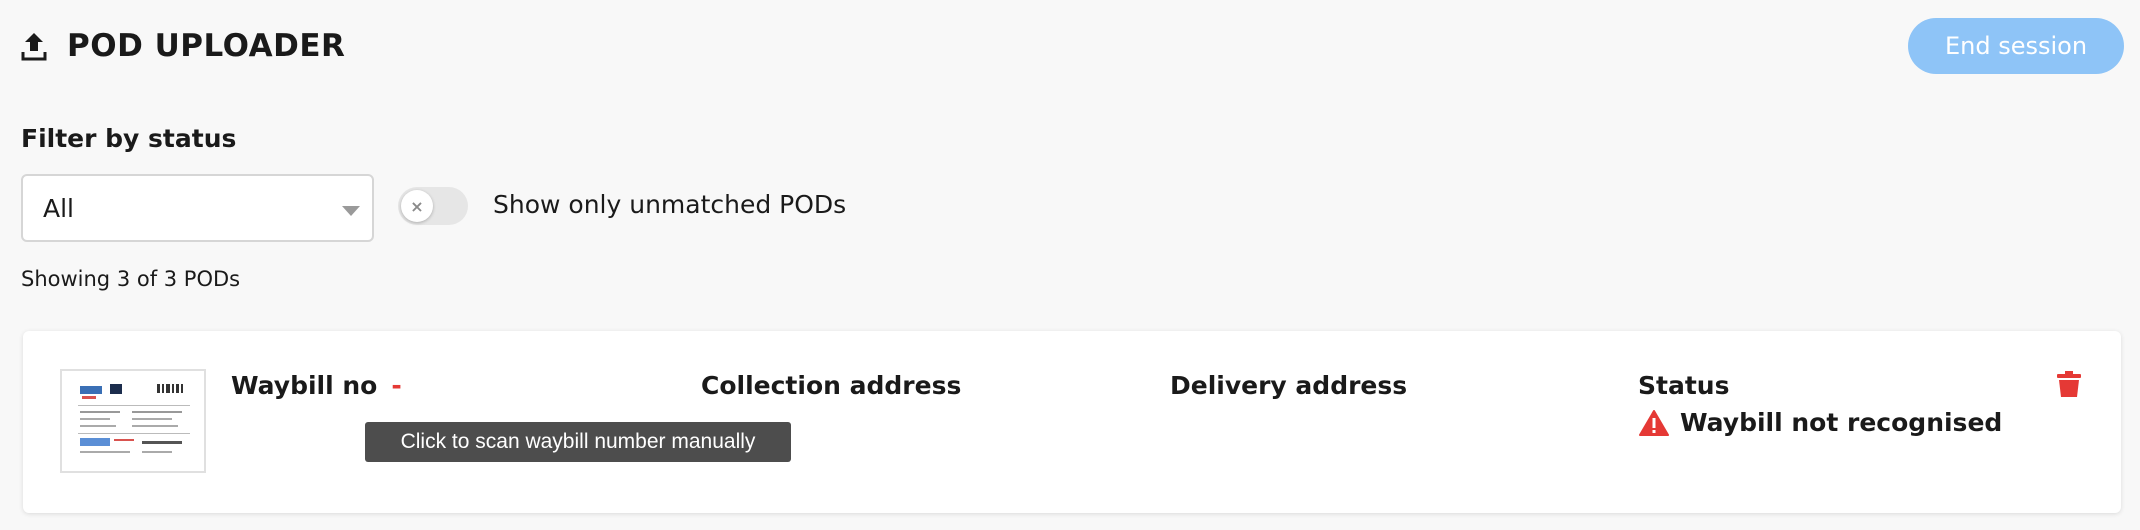 This screenshot has height=530, width=2140. Describe the element at coordinates (1684, 385) in the screenshot. I see `status-heading: Status` at that location.